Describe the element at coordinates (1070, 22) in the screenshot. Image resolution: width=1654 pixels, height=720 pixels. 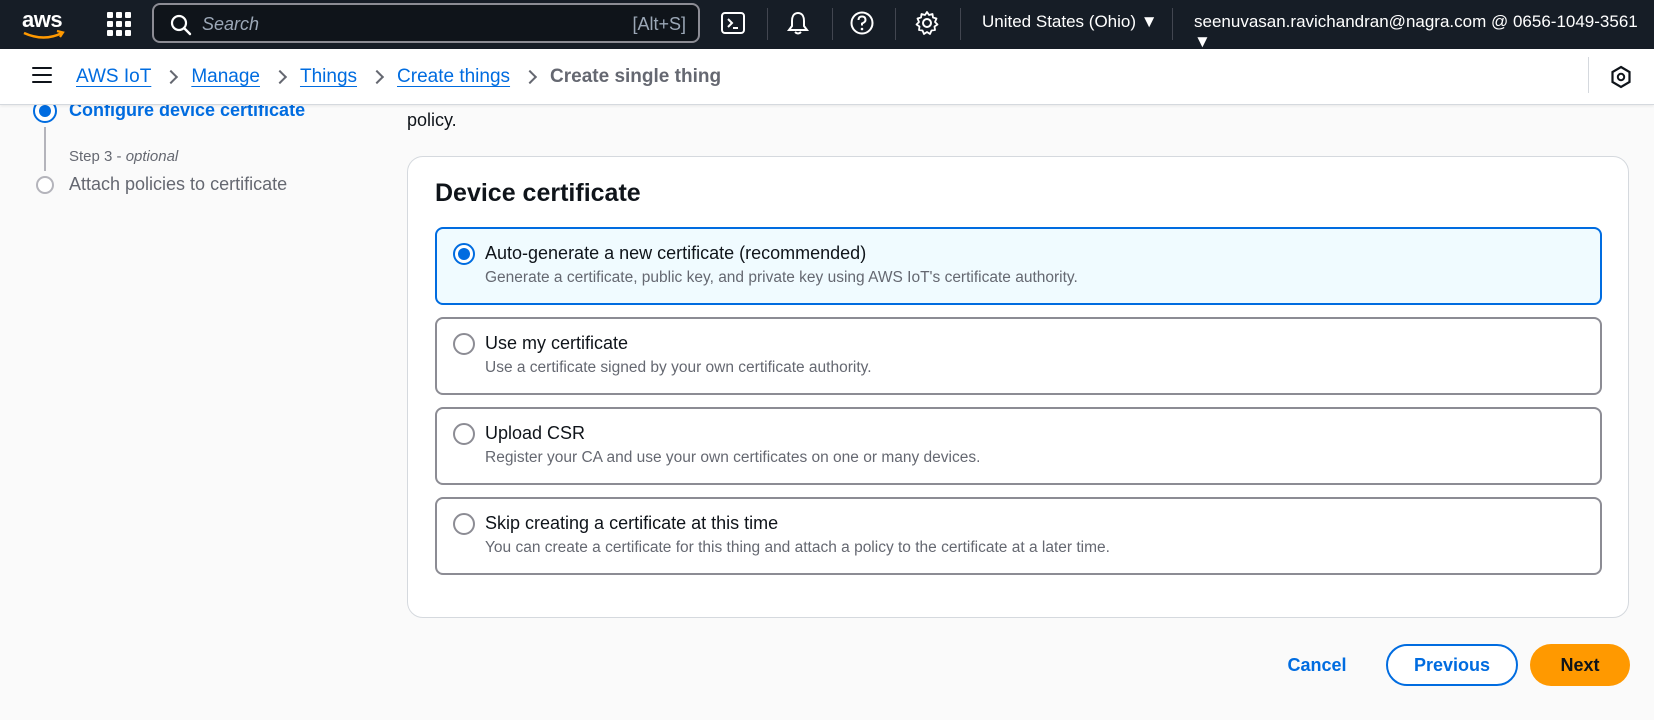
I see `region-selector: United States (Ohio) ▼` at that location.